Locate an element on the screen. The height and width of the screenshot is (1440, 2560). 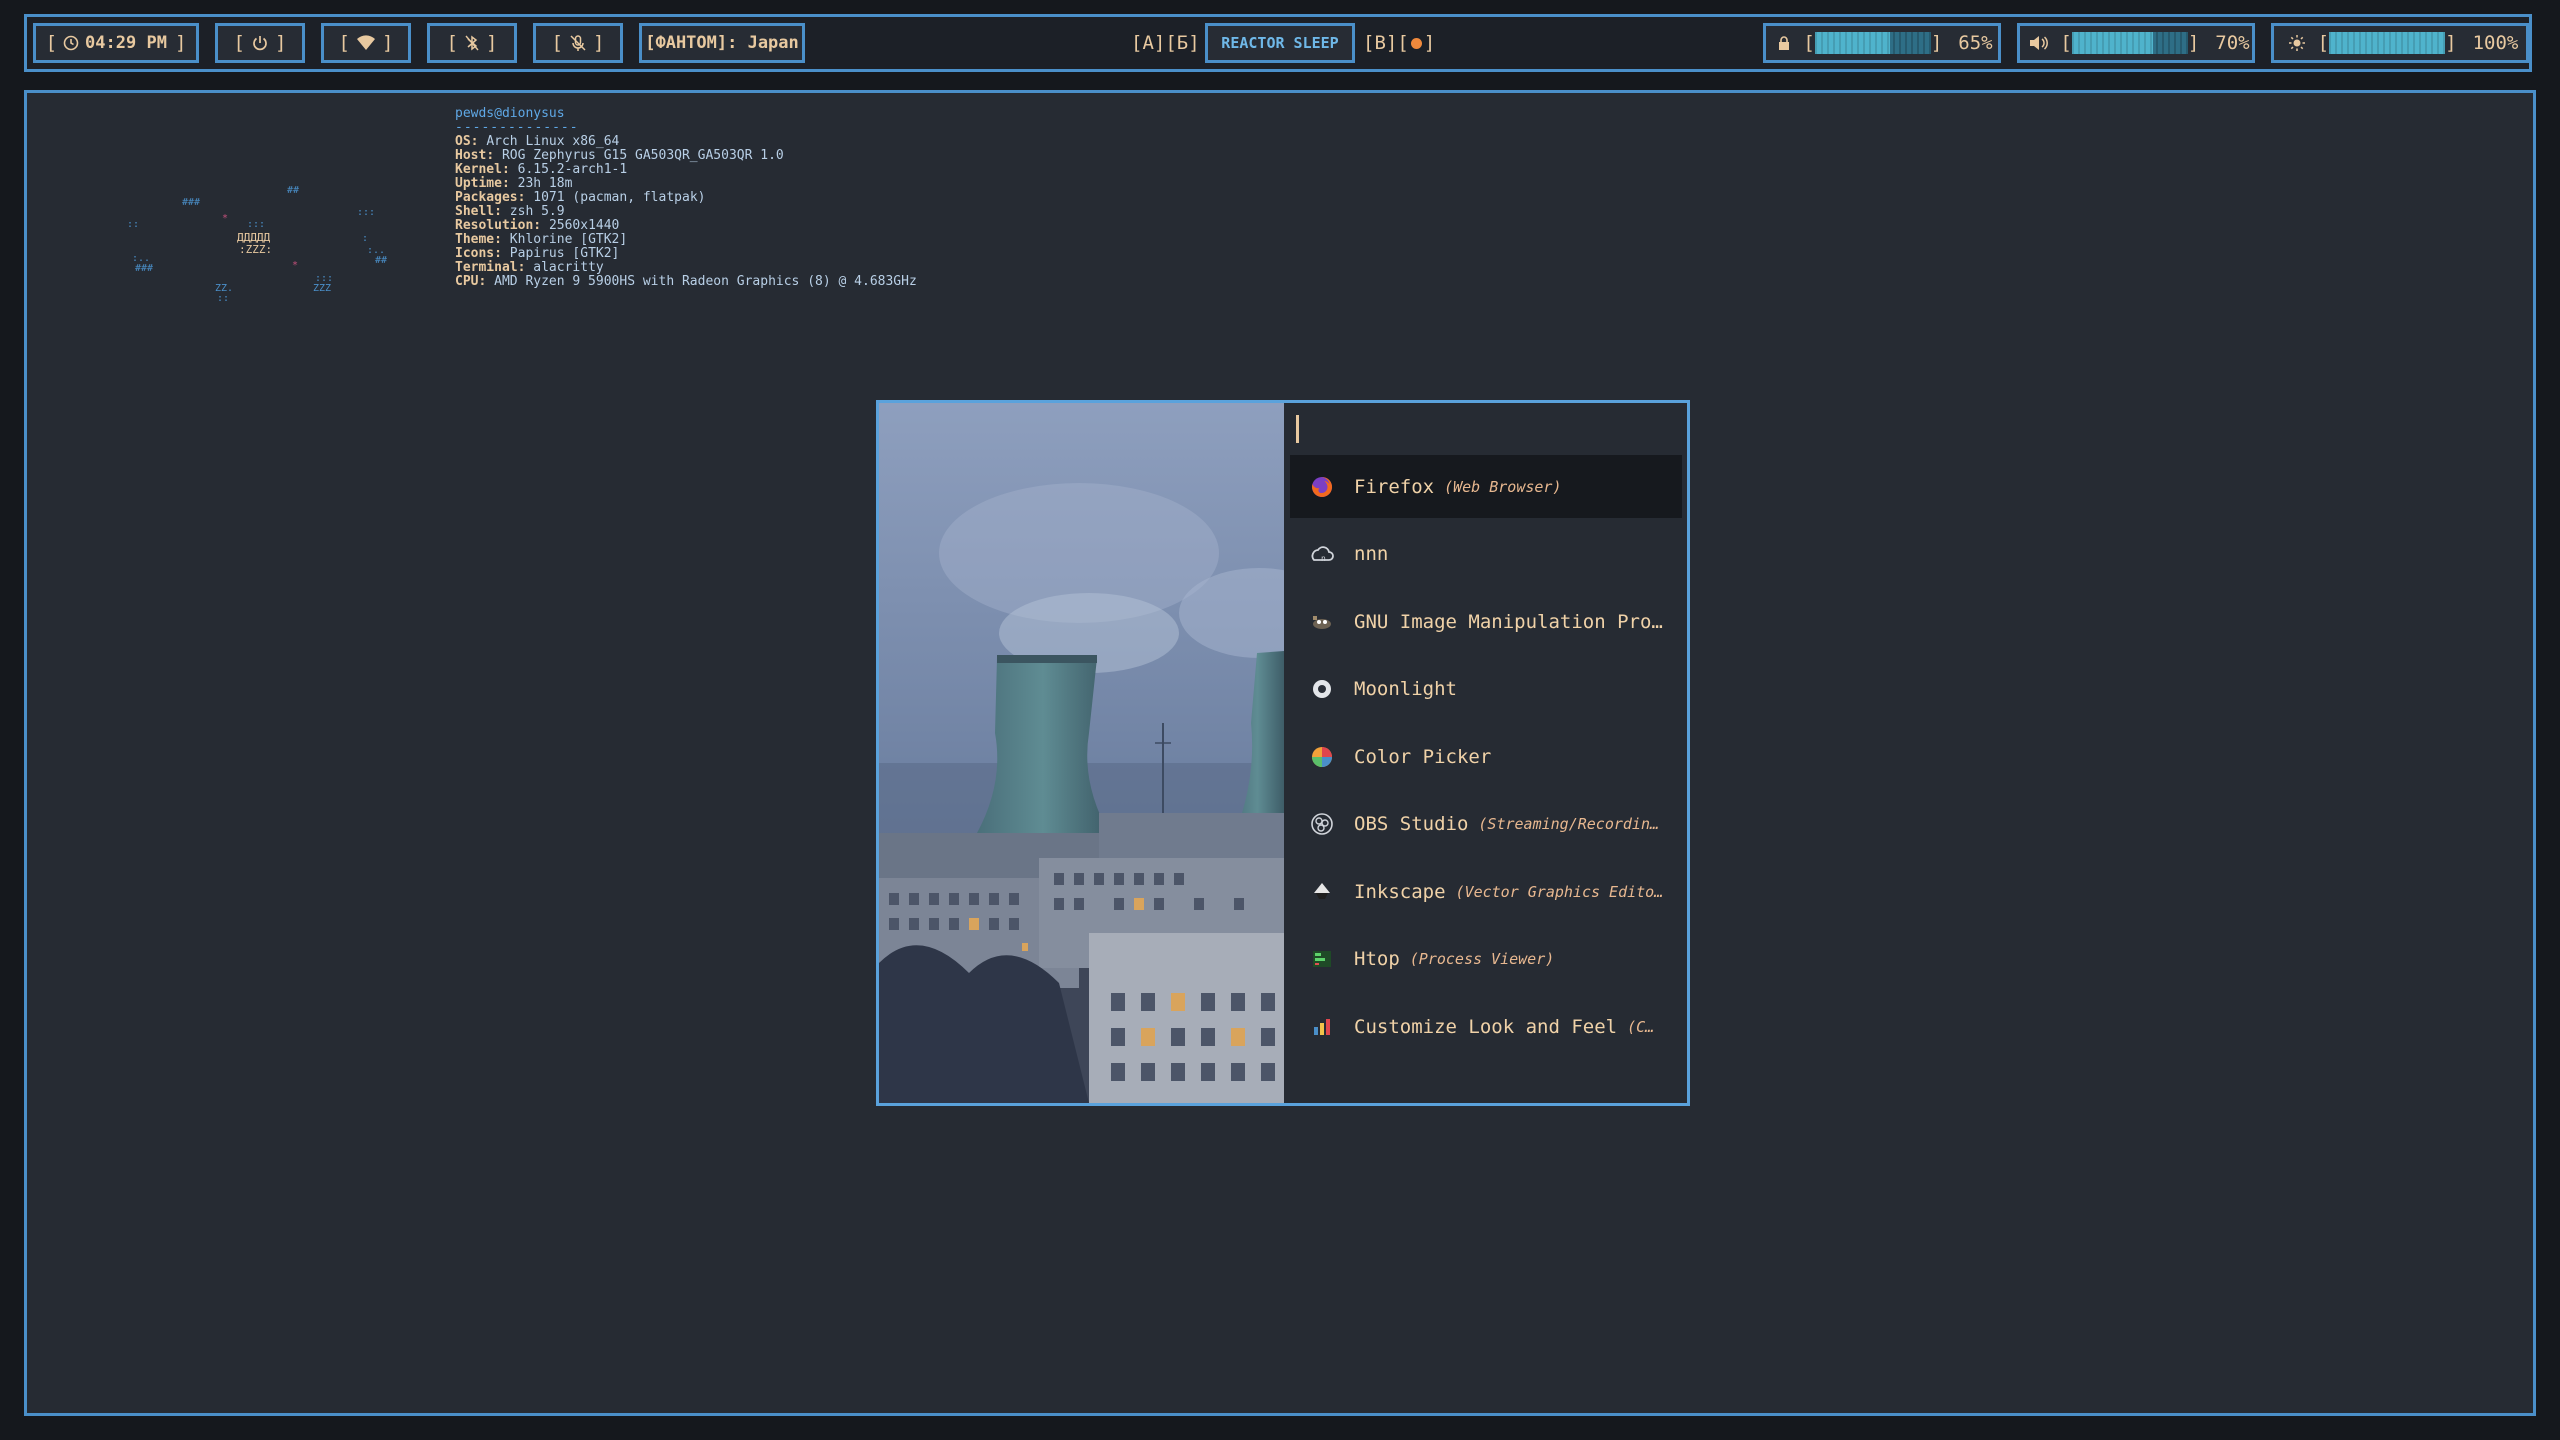
info-value: Khlorine [GTK2] is located at coordinates (568, 239).